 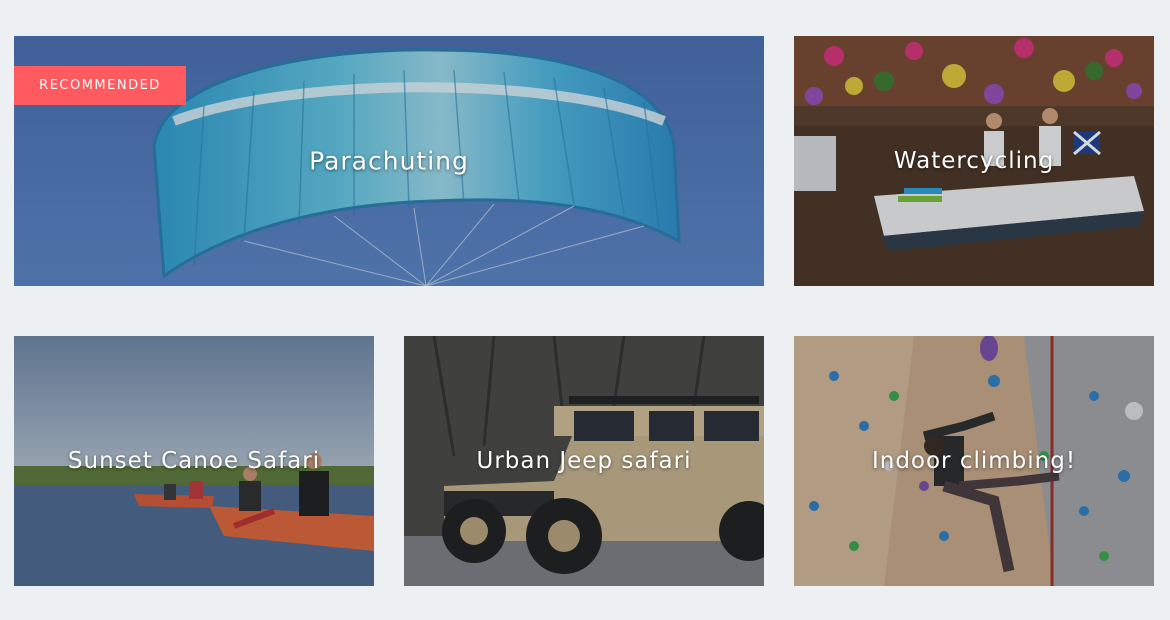 I want to click on card-title: Sunset Canoe Safari, so click(x=194, y=461).